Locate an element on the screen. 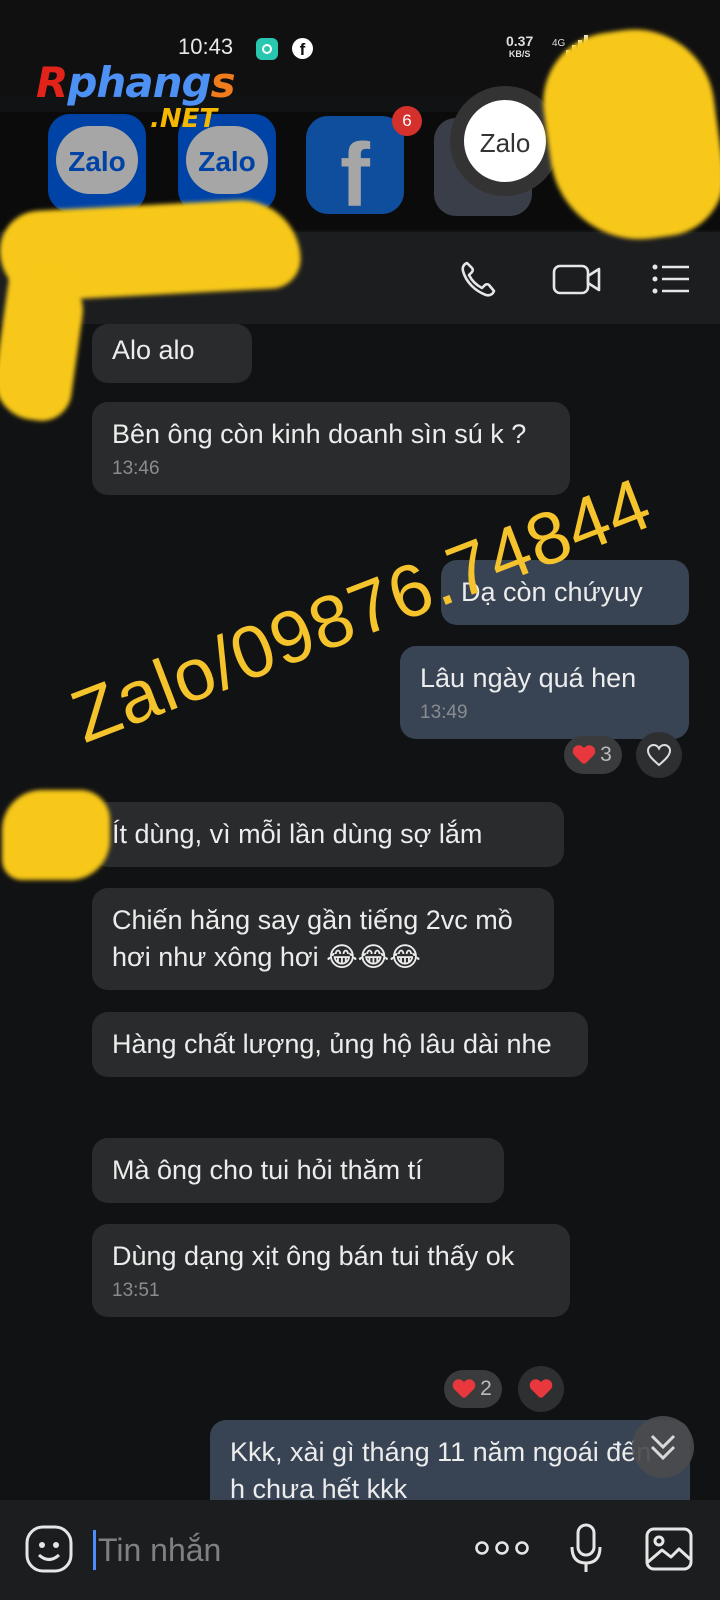 The image size is (720, 1600). reaction-summary: 2 is located at coordinates (473, 1389).